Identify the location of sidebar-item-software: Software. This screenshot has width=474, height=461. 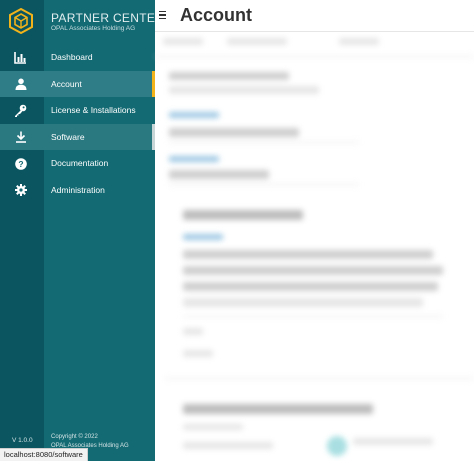
(77, 136).